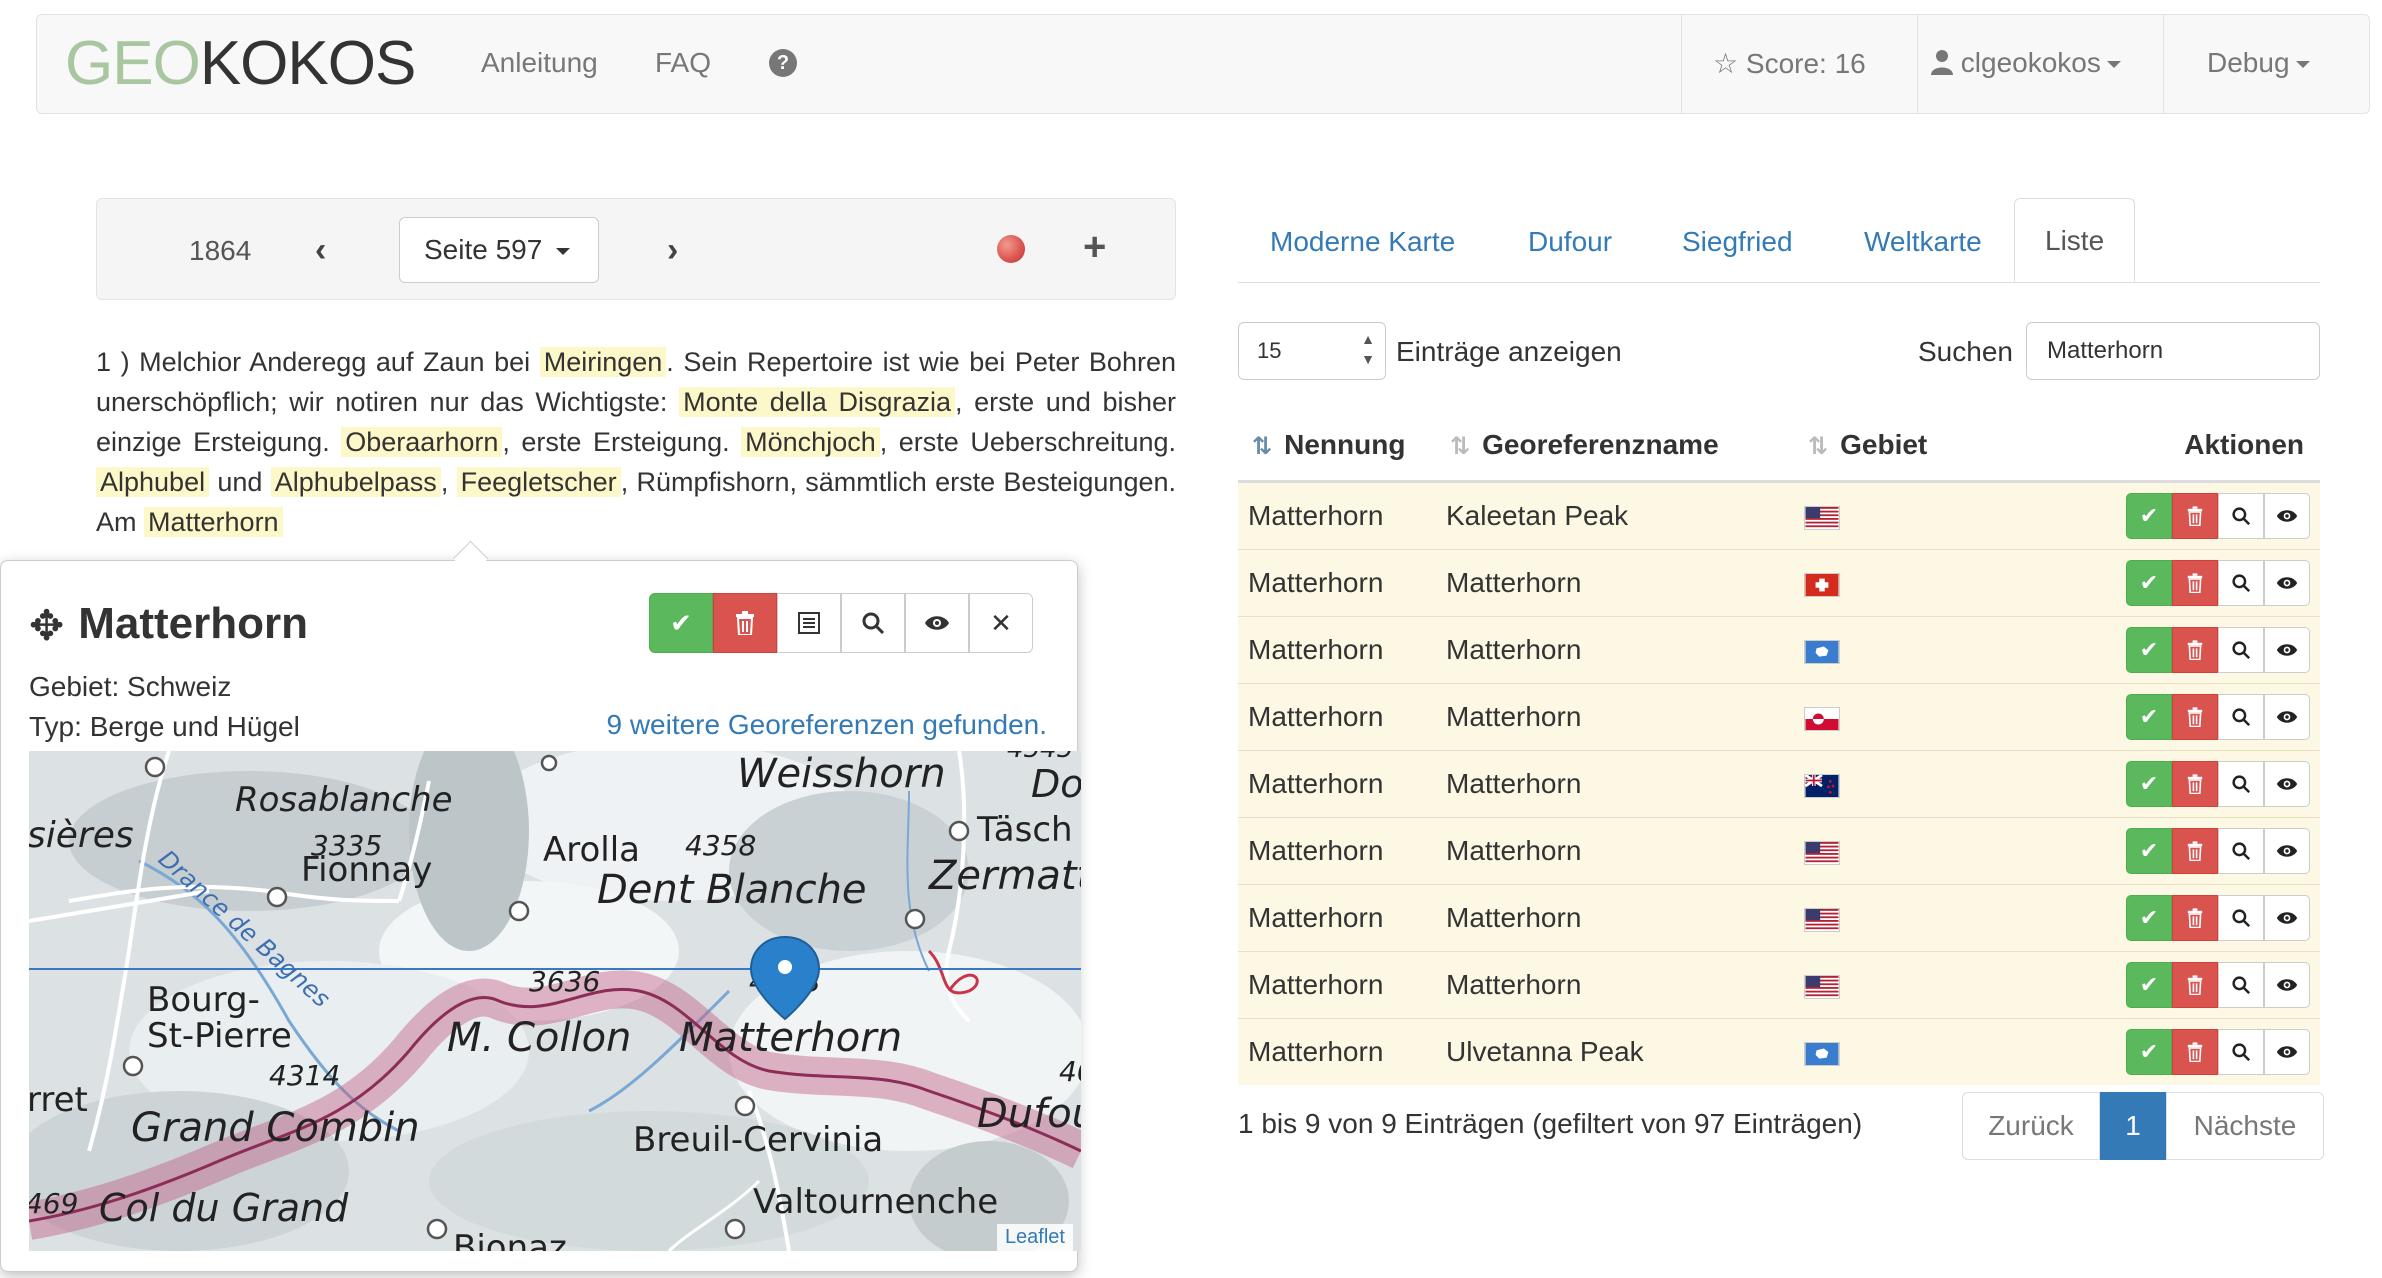 This screenshot has height=1278, width=2382. I want to click on tab-moderne-karte: Moderne Karte, so click(1362, 242).